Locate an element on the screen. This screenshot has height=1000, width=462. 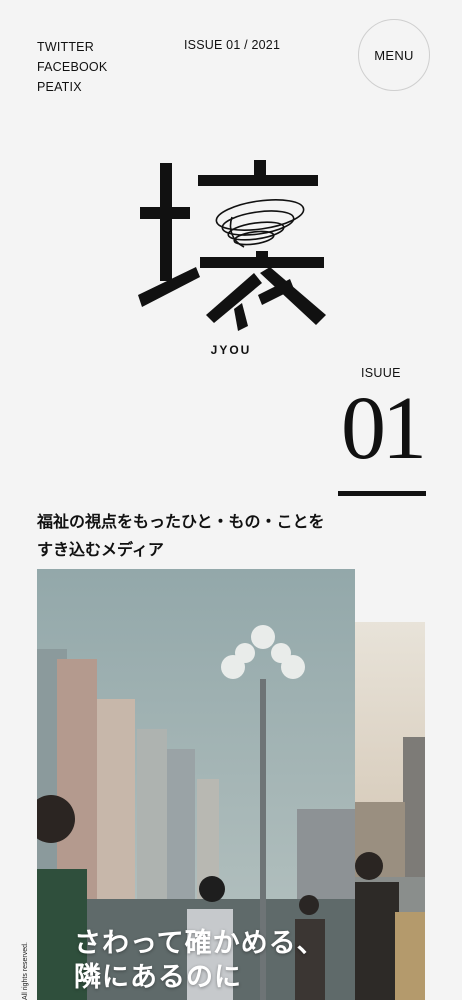
tagline-line-1: 福祉の視点をもったひと・もの・ことを is located at coordinates (181, 522).